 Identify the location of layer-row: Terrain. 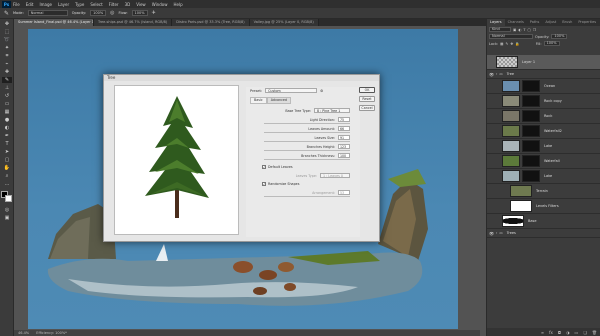
(543, 191).